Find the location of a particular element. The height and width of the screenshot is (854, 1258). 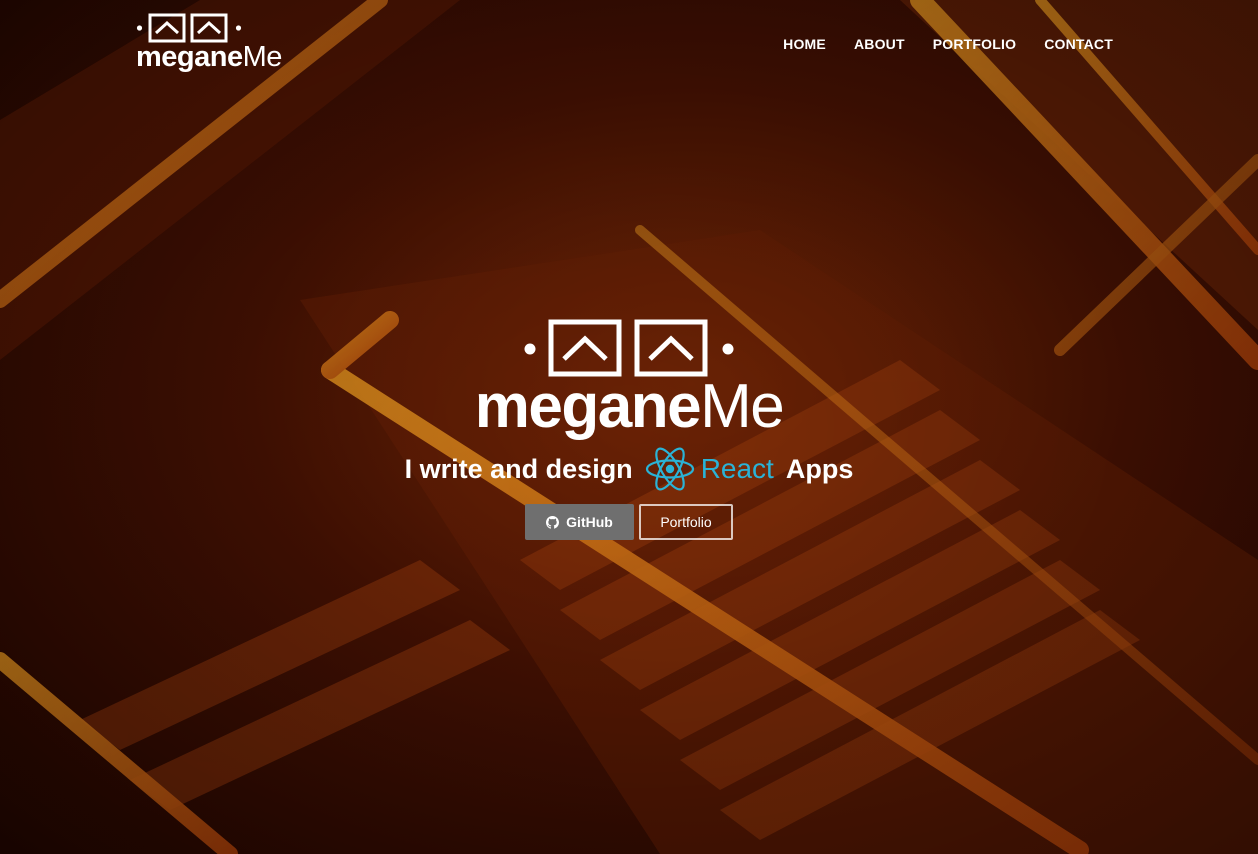

brand-logo-link: meganeMe is located at coordinates (209, 42).